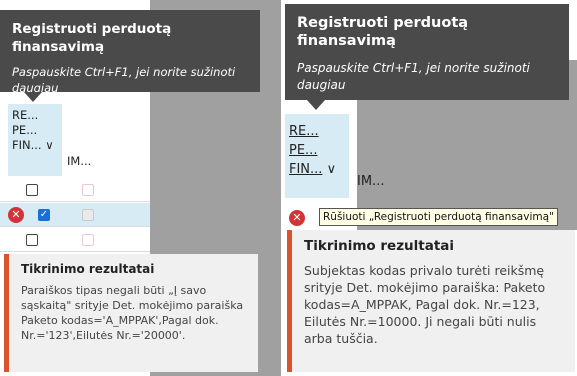 The height and width of the screenshot is (376, 577). Describe the element at coordinates (75, 215) in the screenshot. I see `table-row-selected: ✕ ✓` at that location.